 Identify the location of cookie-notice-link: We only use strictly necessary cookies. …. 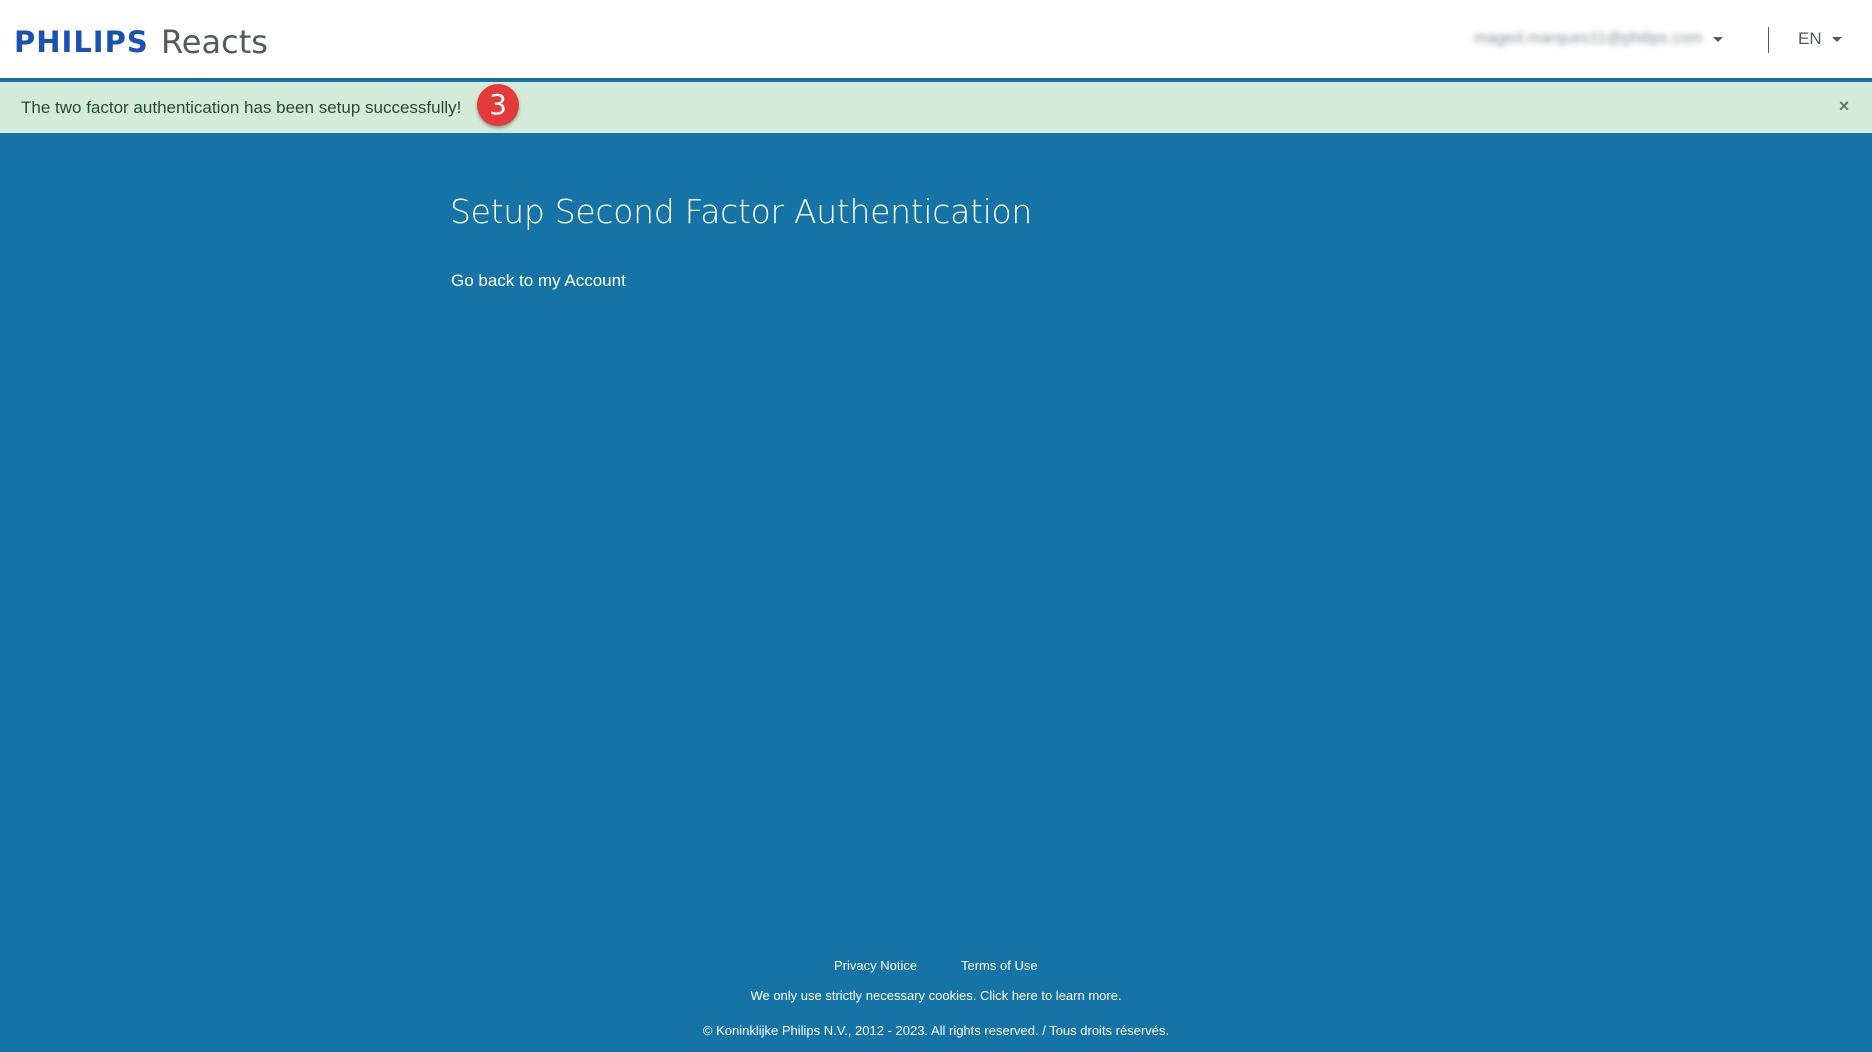
(936, 996).